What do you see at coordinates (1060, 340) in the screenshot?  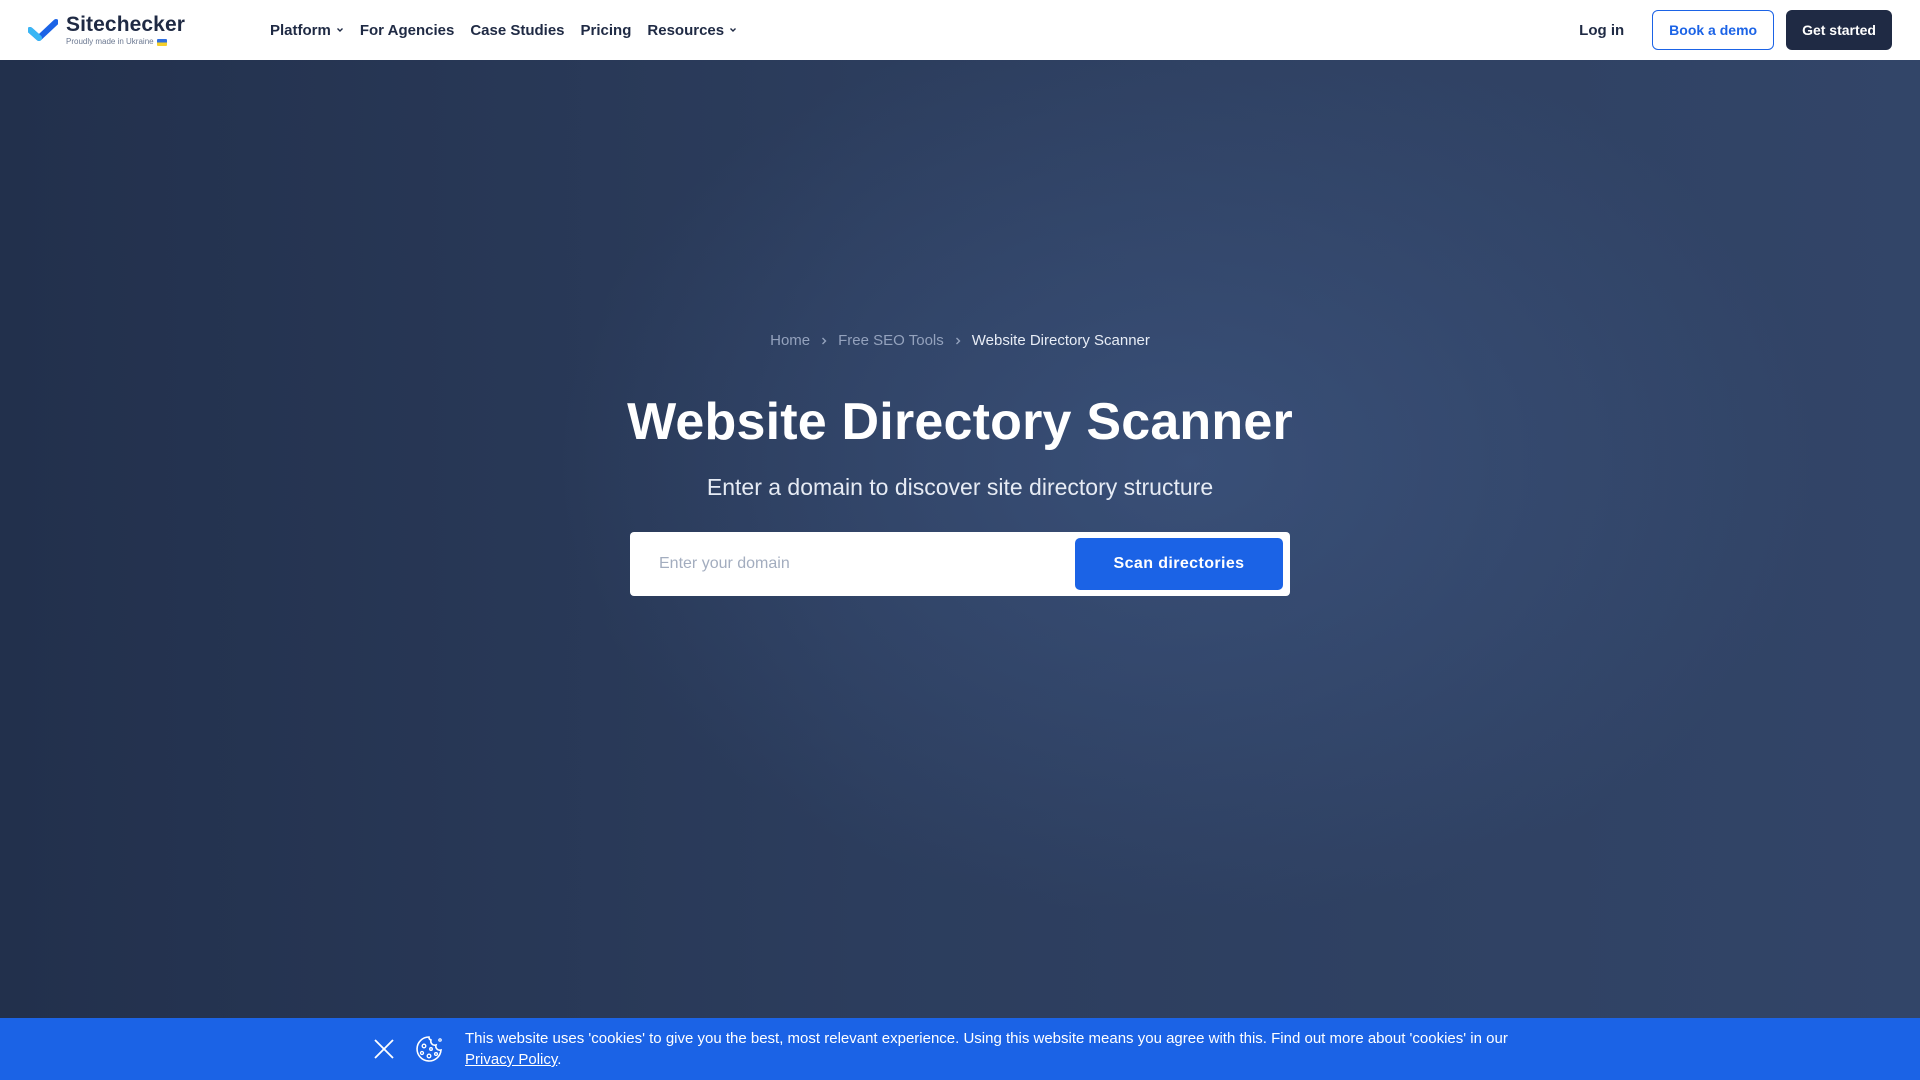 I see `breadcrumb-current: Website Directory Scanner` at bounding box center [1060, 340].